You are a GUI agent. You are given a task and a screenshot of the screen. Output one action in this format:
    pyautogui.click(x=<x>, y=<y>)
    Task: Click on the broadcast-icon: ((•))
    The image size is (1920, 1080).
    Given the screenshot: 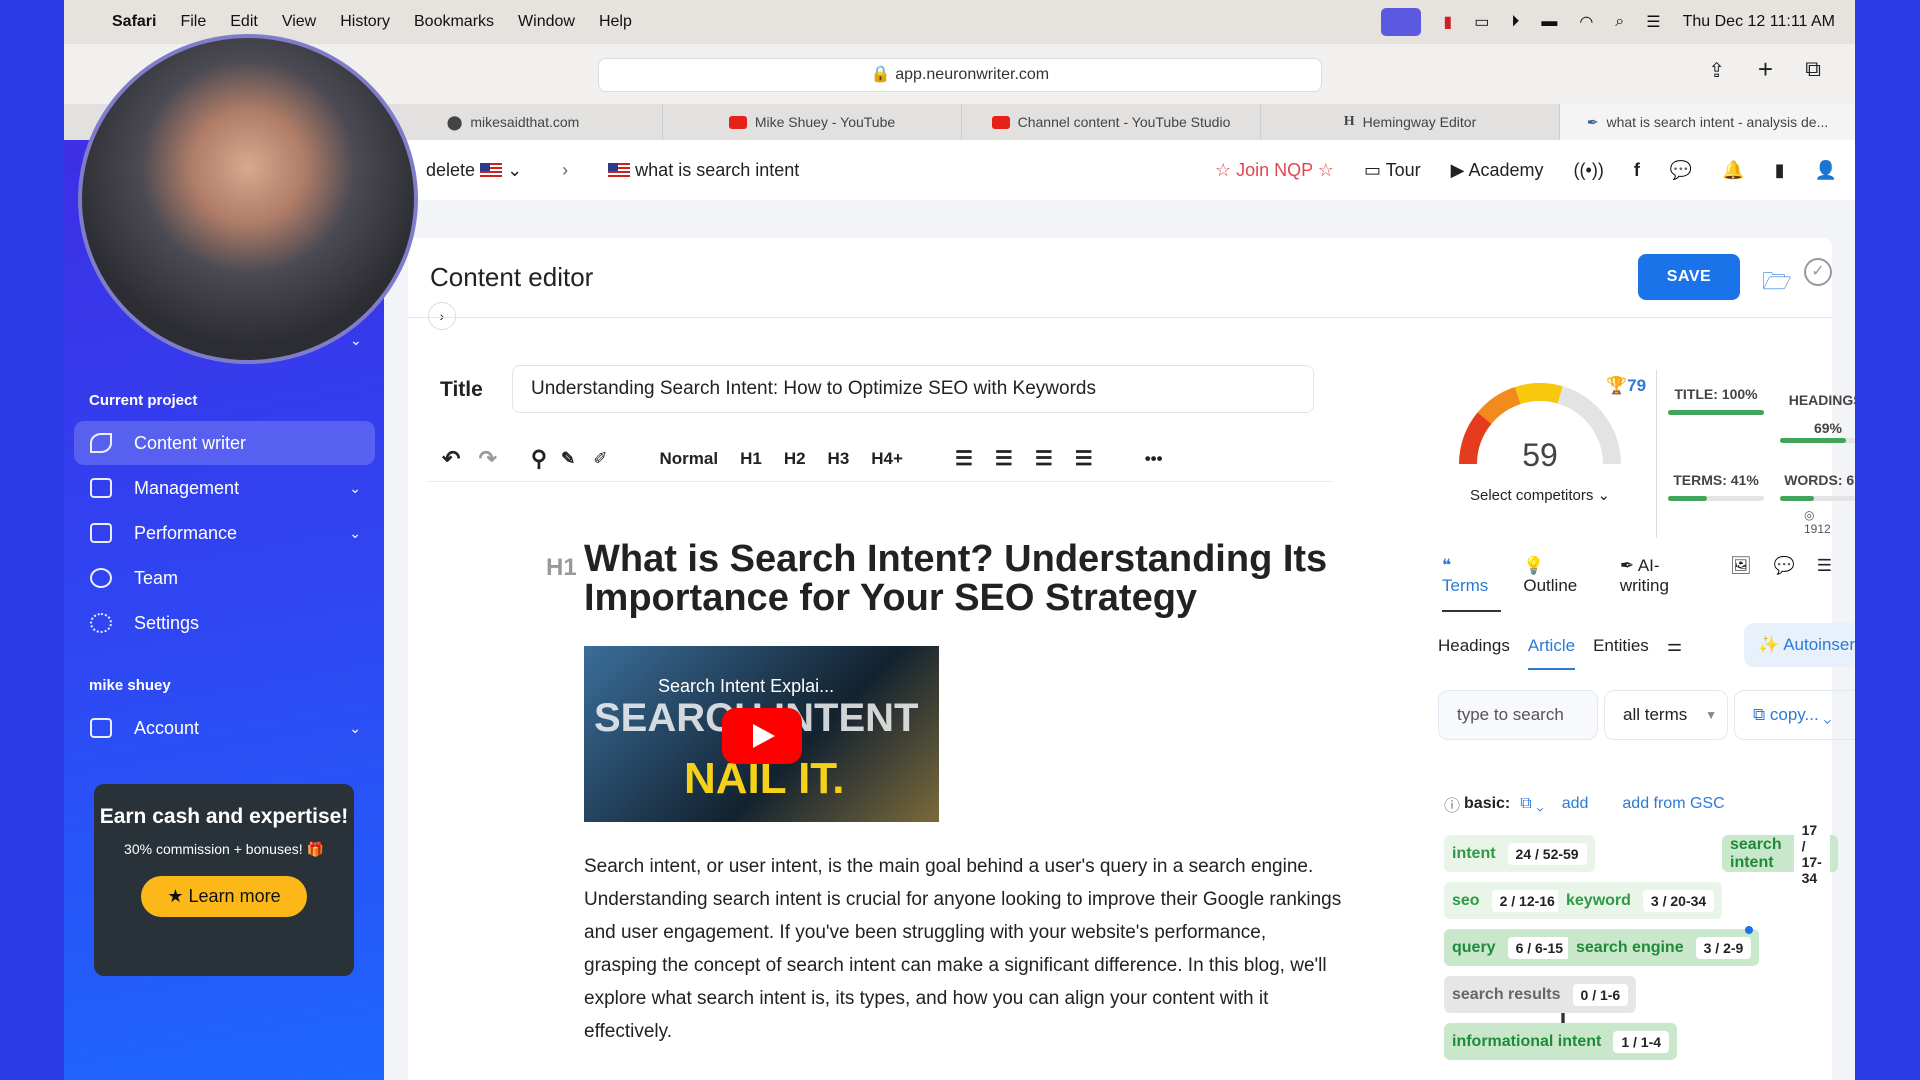 What is the action you would take?
    pyautogui.click(x=1589, y=170)
    